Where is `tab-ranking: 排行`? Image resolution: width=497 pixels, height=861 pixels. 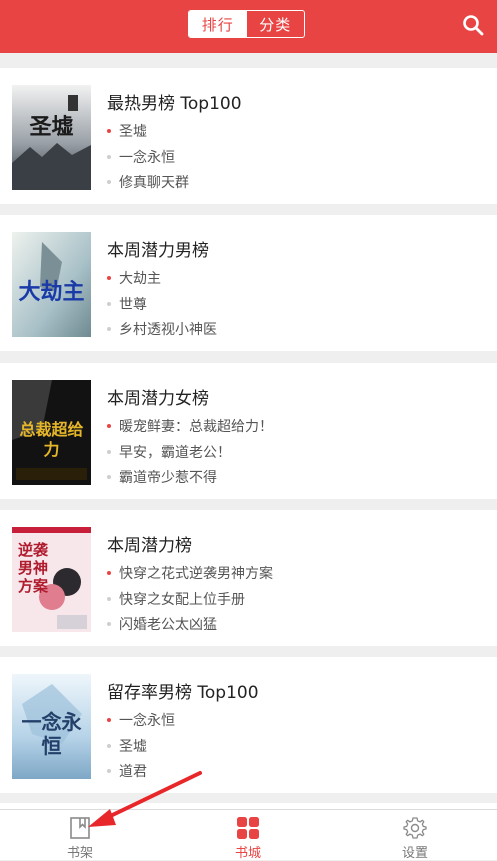 tab-ranking: 排行 is located at coordinates (218, 24).